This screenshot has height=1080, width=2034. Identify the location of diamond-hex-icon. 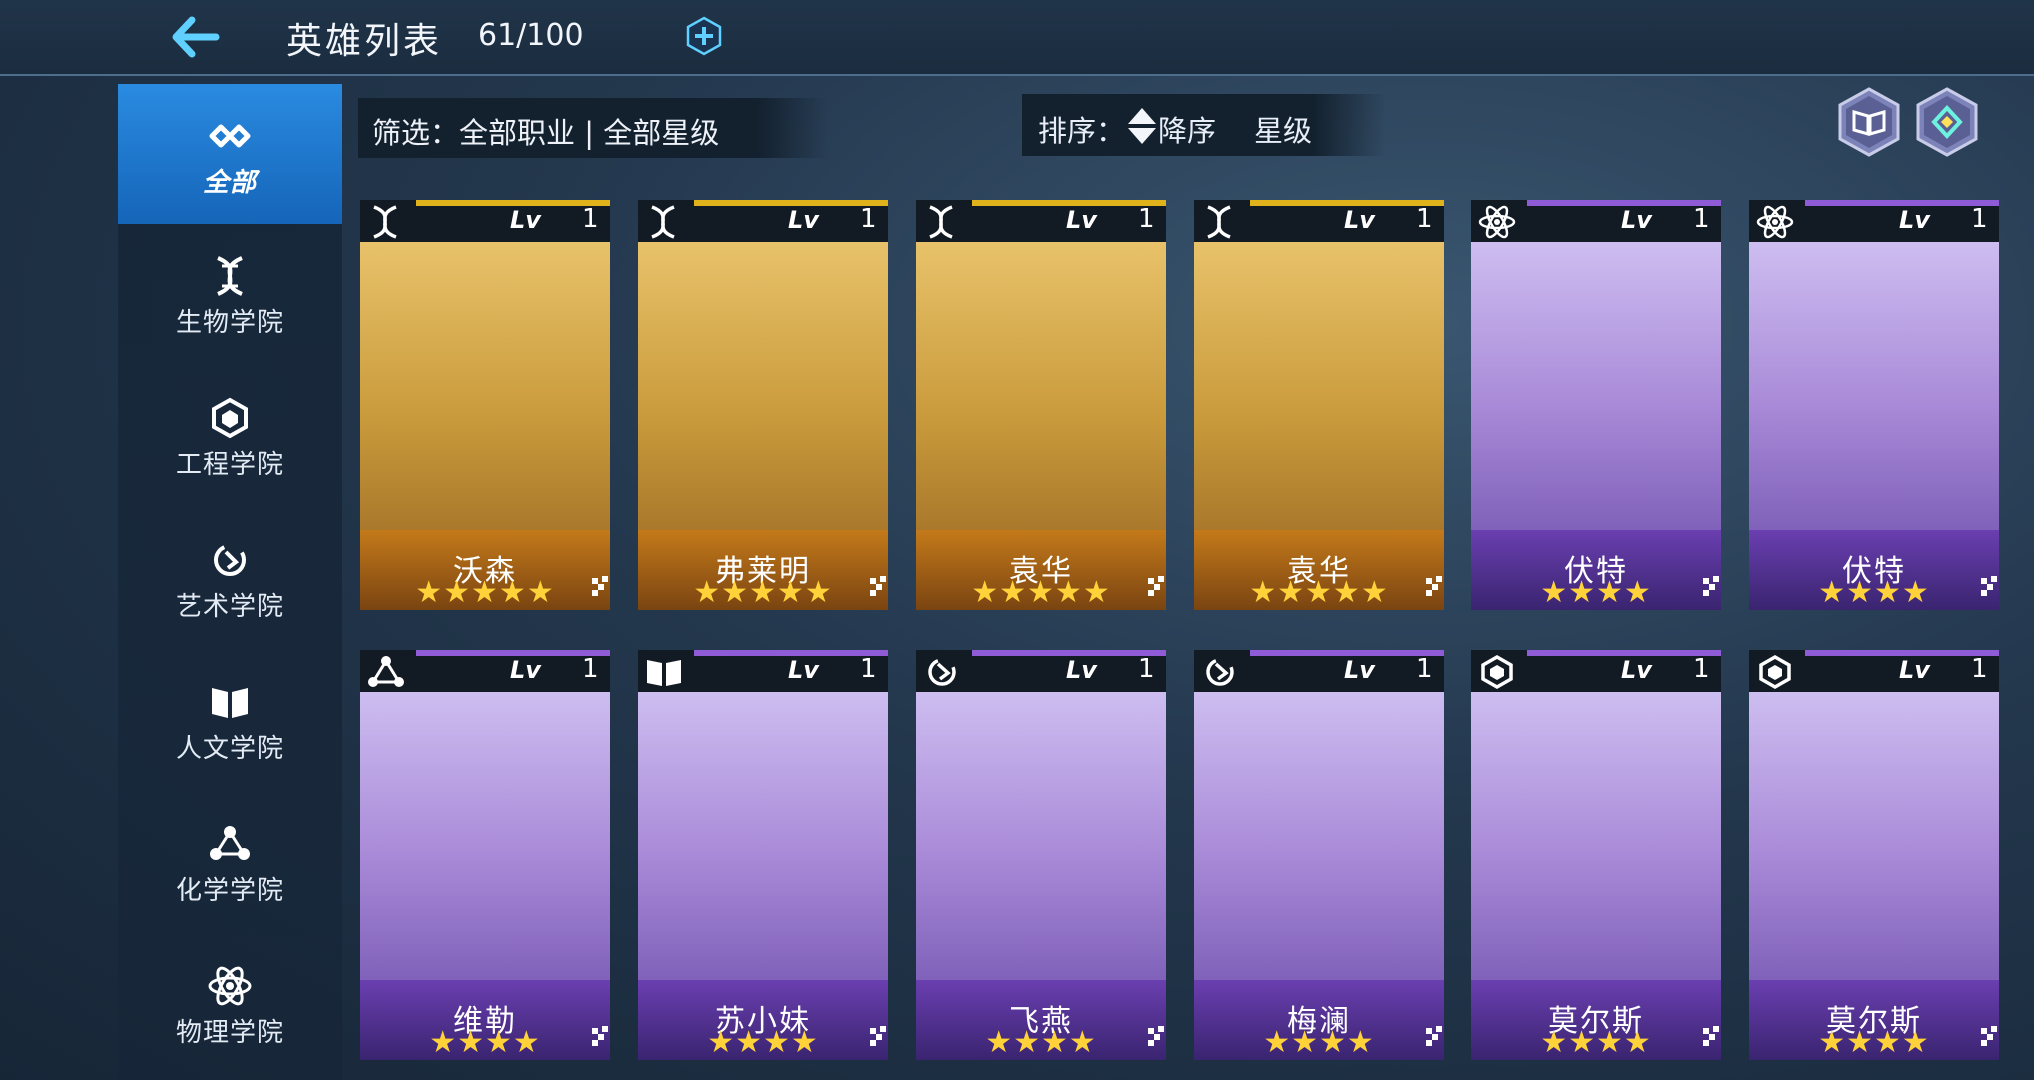
(1947, 122).